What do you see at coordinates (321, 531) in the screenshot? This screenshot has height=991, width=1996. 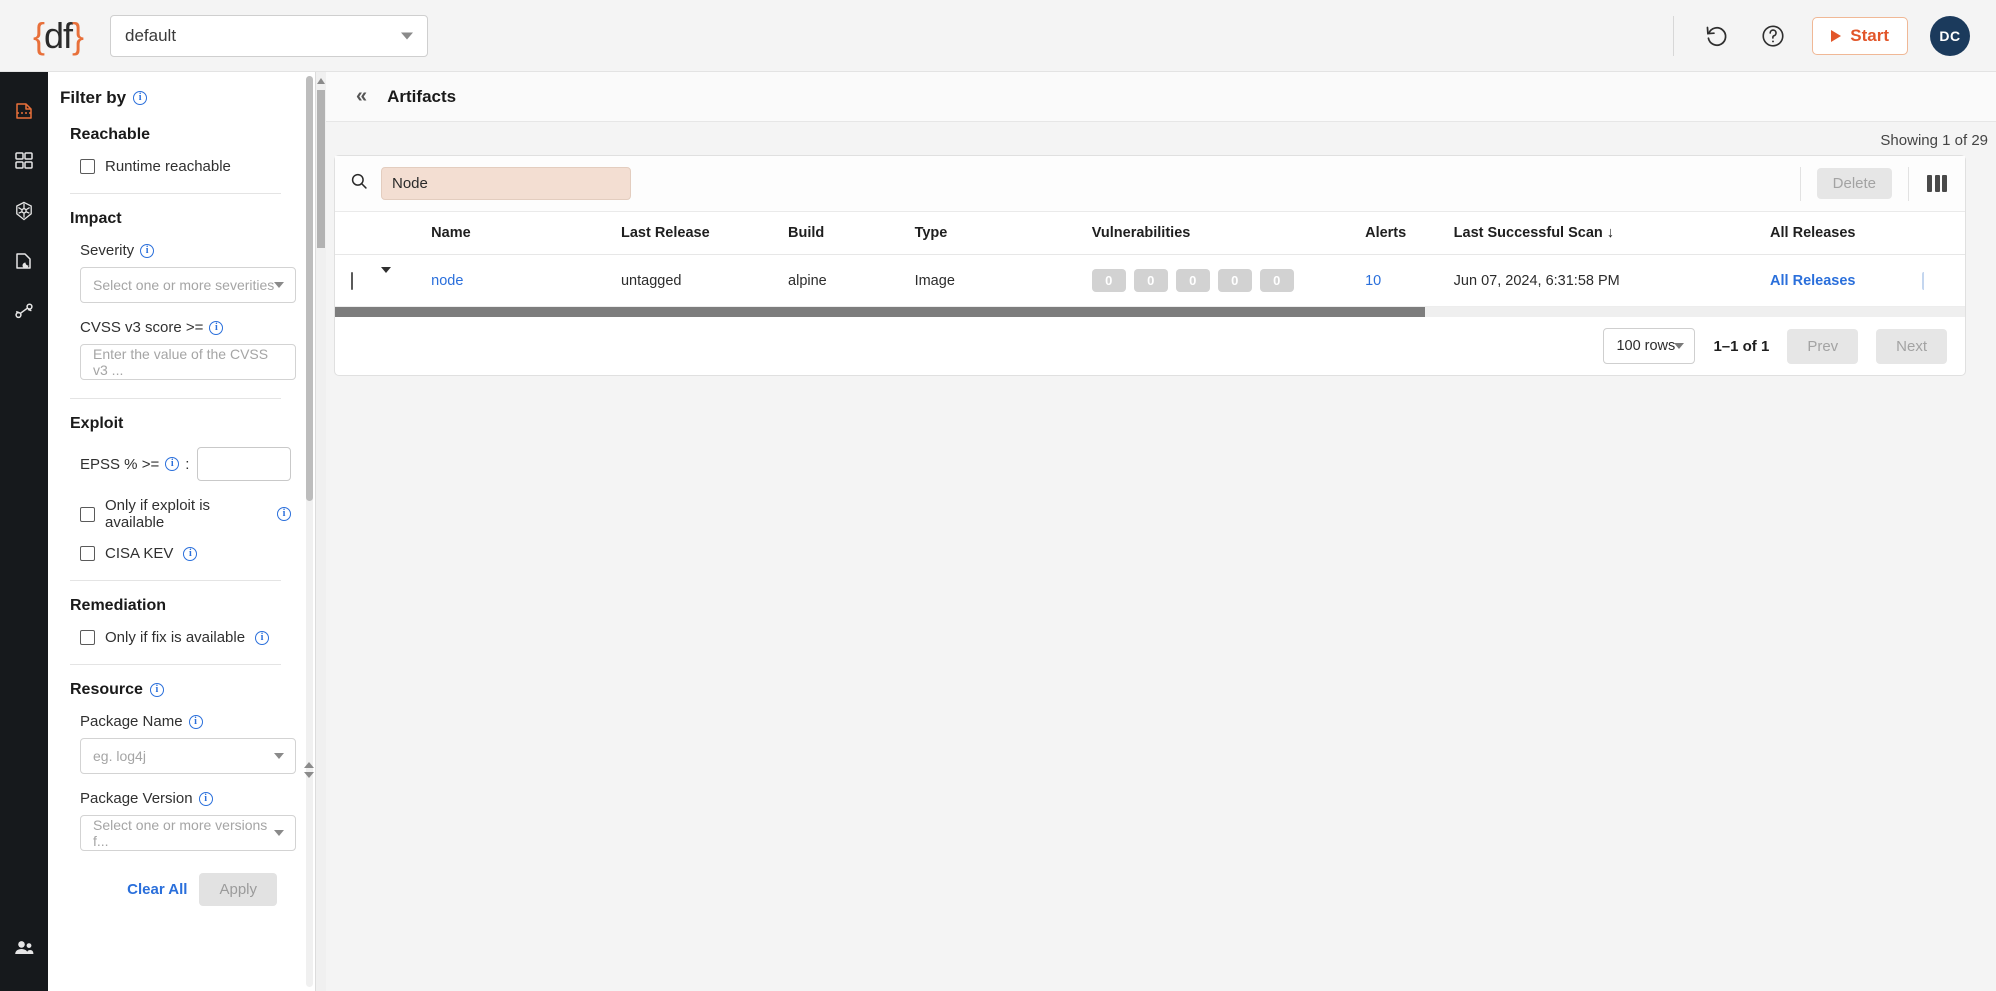 I see `main-scrollbar-track` at bounding box center [321, 531].